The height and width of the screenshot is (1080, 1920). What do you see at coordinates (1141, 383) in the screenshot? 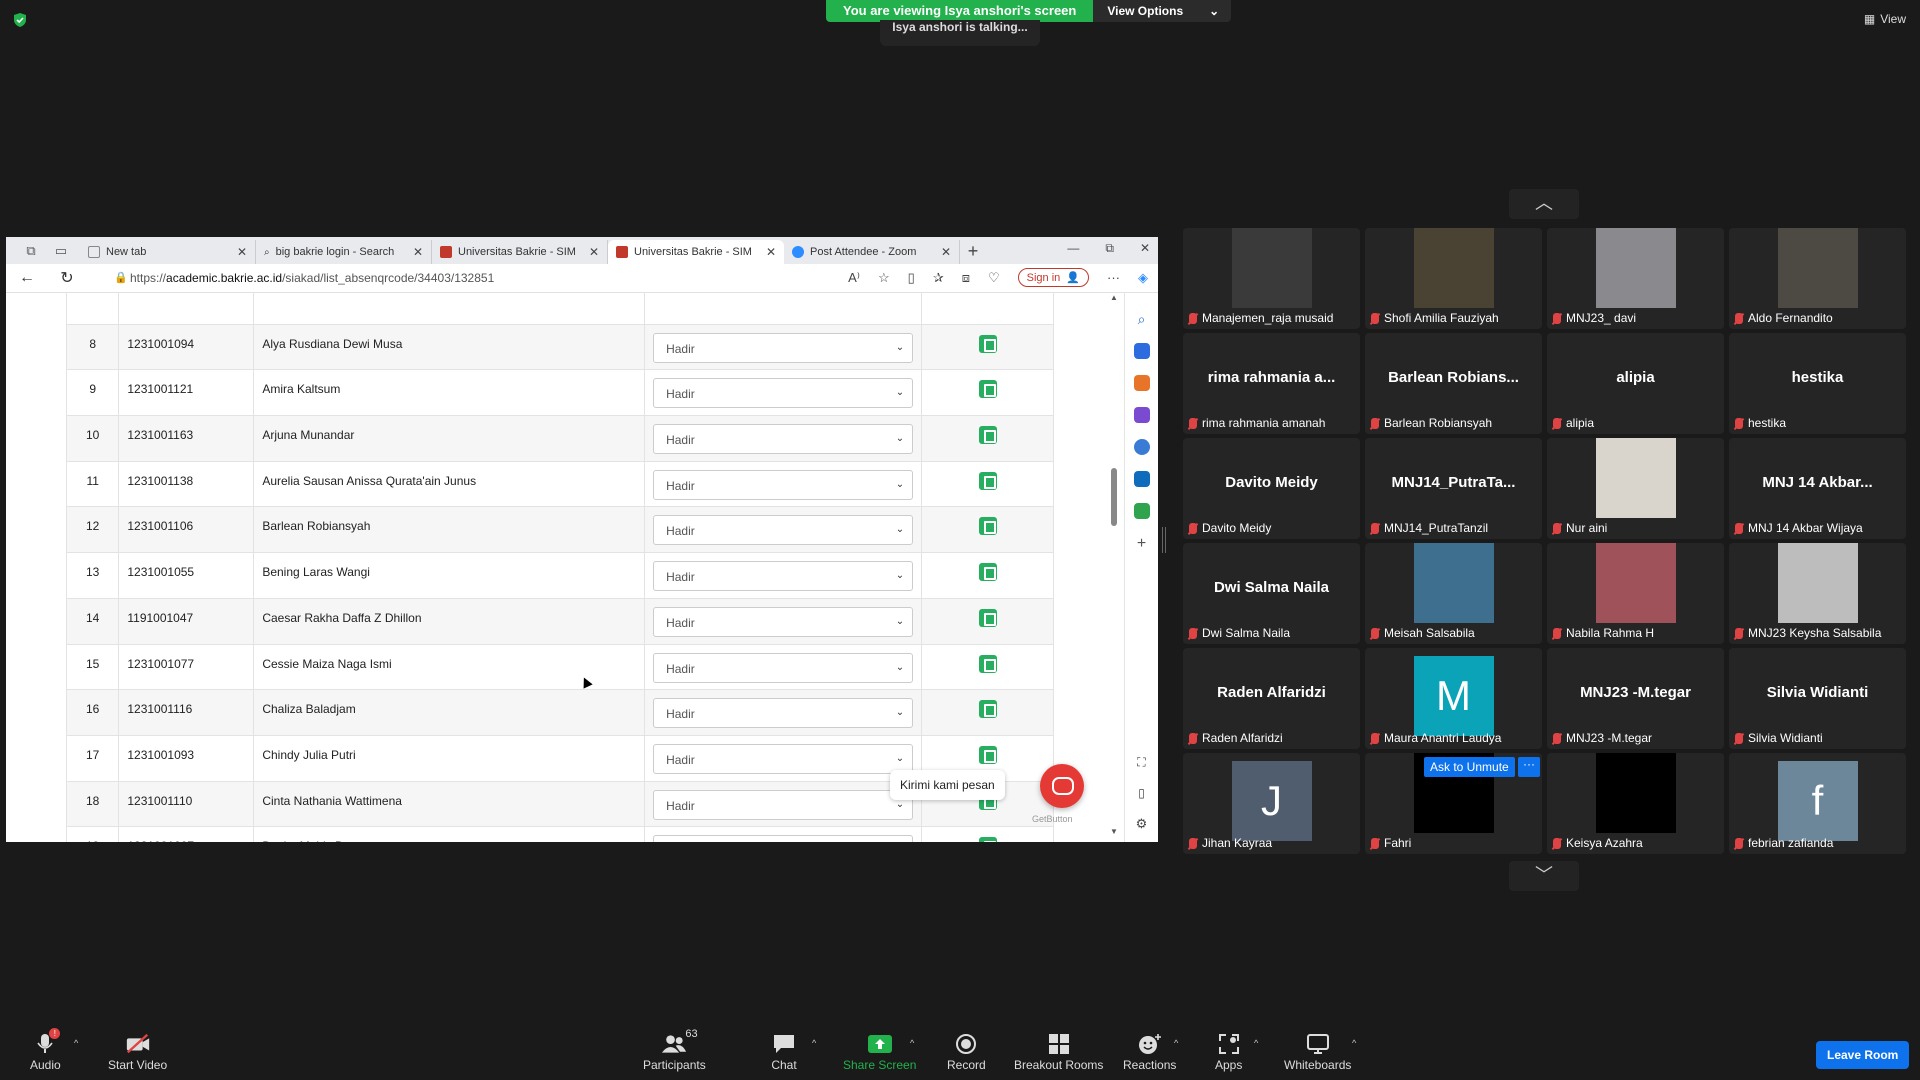
I see `tools-icon` at bounding box center [1141, 383].